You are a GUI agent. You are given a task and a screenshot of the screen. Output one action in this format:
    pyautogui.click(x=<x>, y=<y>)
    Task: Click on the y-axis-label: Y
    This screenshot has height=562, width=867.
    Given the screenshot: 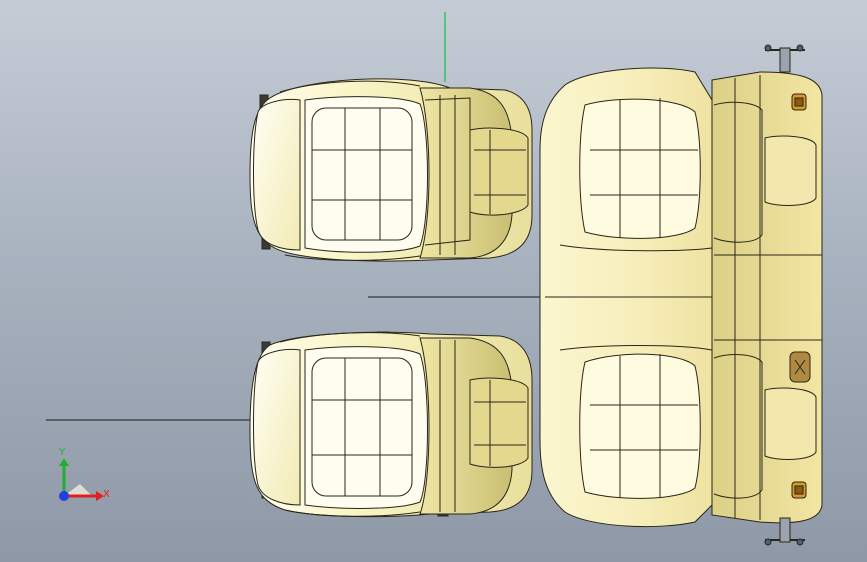 What is the action you would take?
    pyautogui.click(x=62, y=452)
    